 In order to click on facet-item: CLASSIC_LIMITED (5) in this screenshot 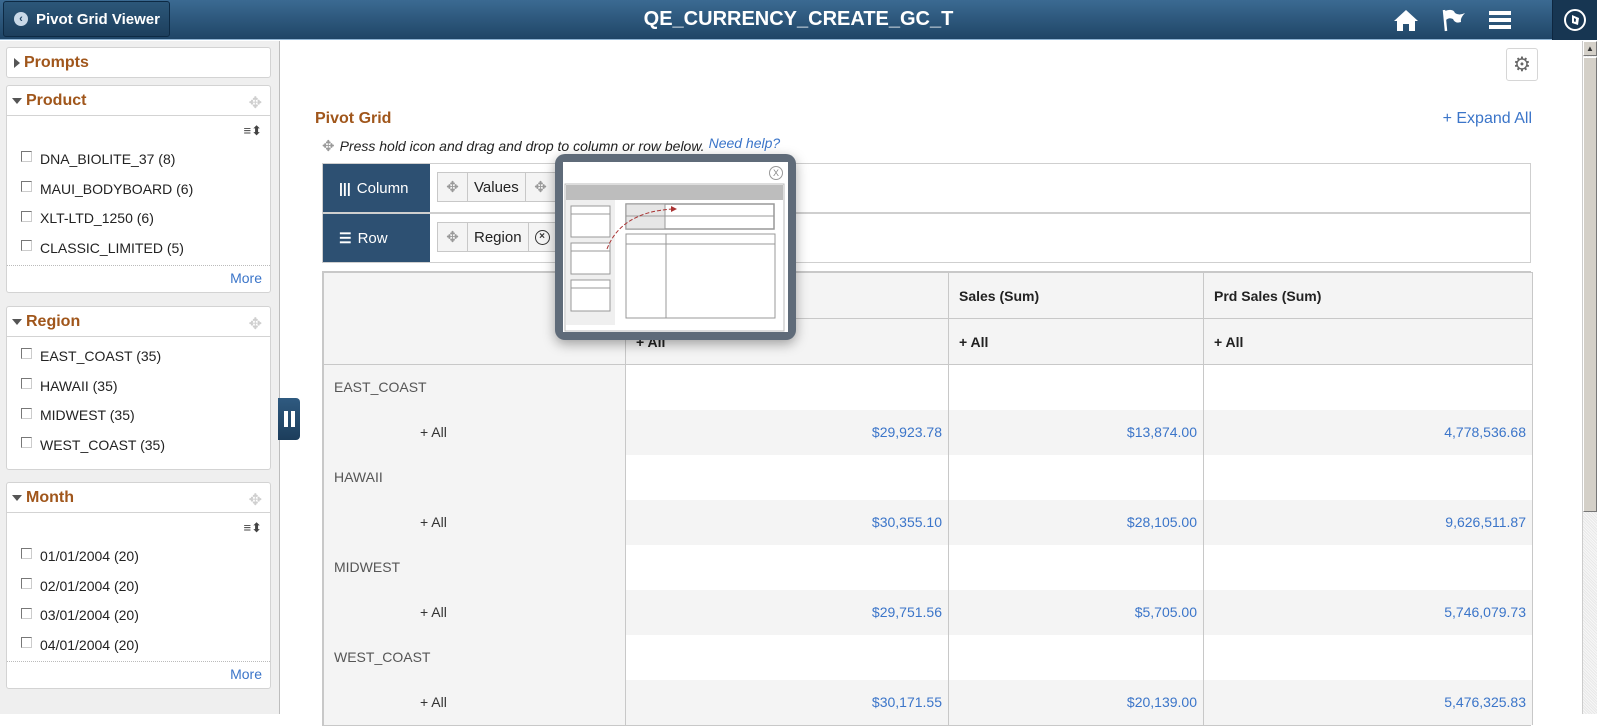, I will do `click(138, 248)`.